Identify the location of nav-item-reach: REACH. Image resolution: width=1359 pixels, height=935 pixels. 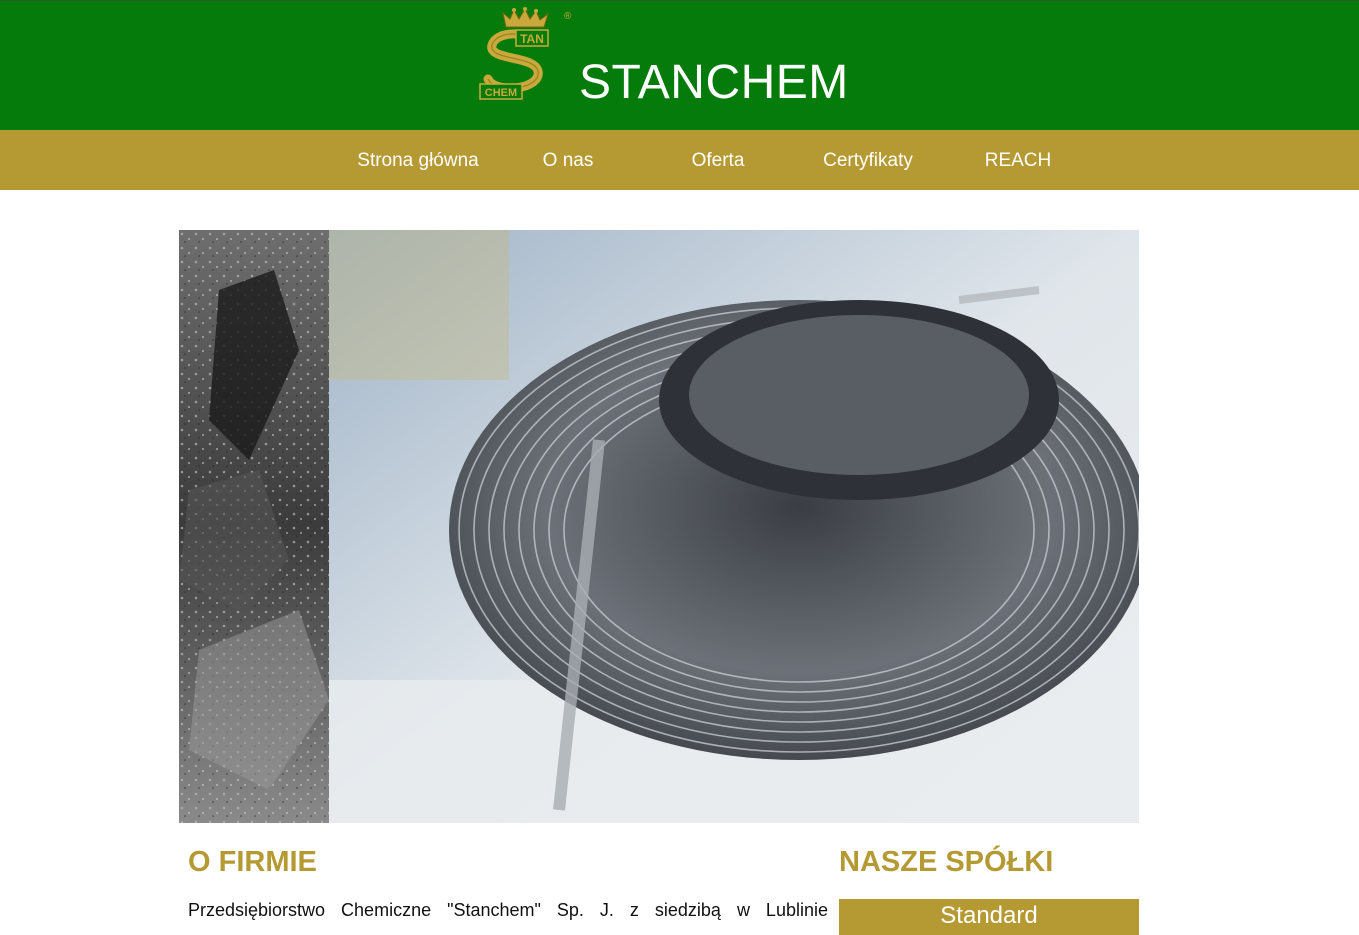
(1018, 160).